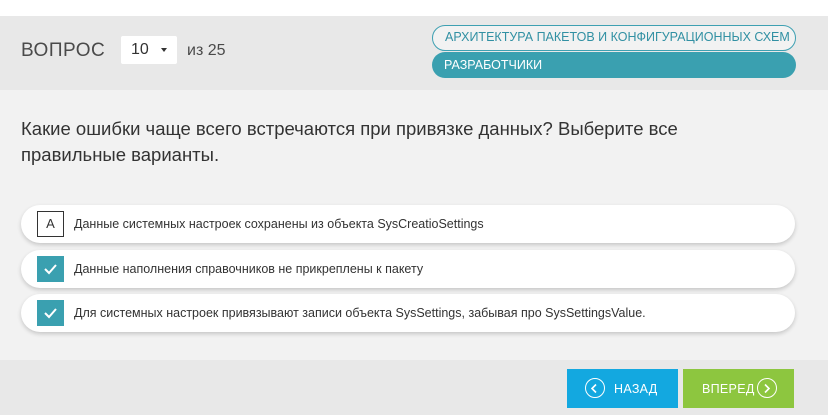 The image size is (828, 415). What do you see at coordinates (595, 388) in the screenshot?
I see `chevron-left-icon` at bounding box center [595, 388].